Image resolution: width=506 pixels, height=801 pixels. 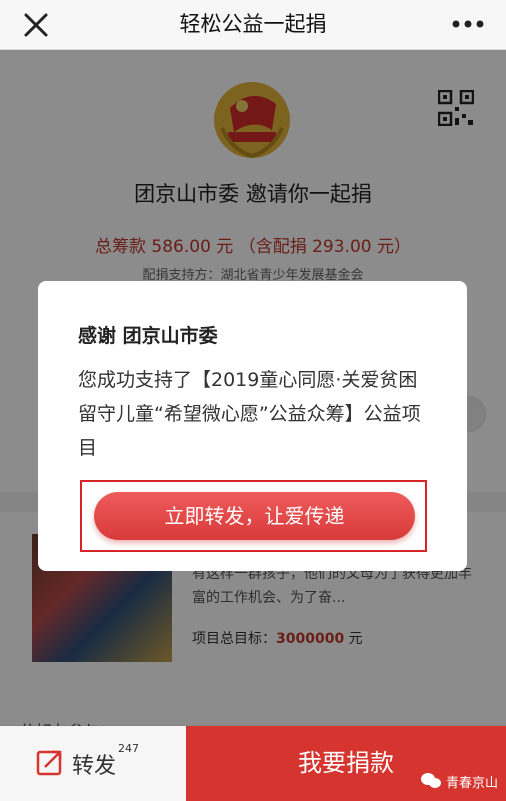 What do you see at coordinates (148, 336) in the screenshot?
I see `dialog-title: 感谢 团京山市委` at bounding box center [148, 336].